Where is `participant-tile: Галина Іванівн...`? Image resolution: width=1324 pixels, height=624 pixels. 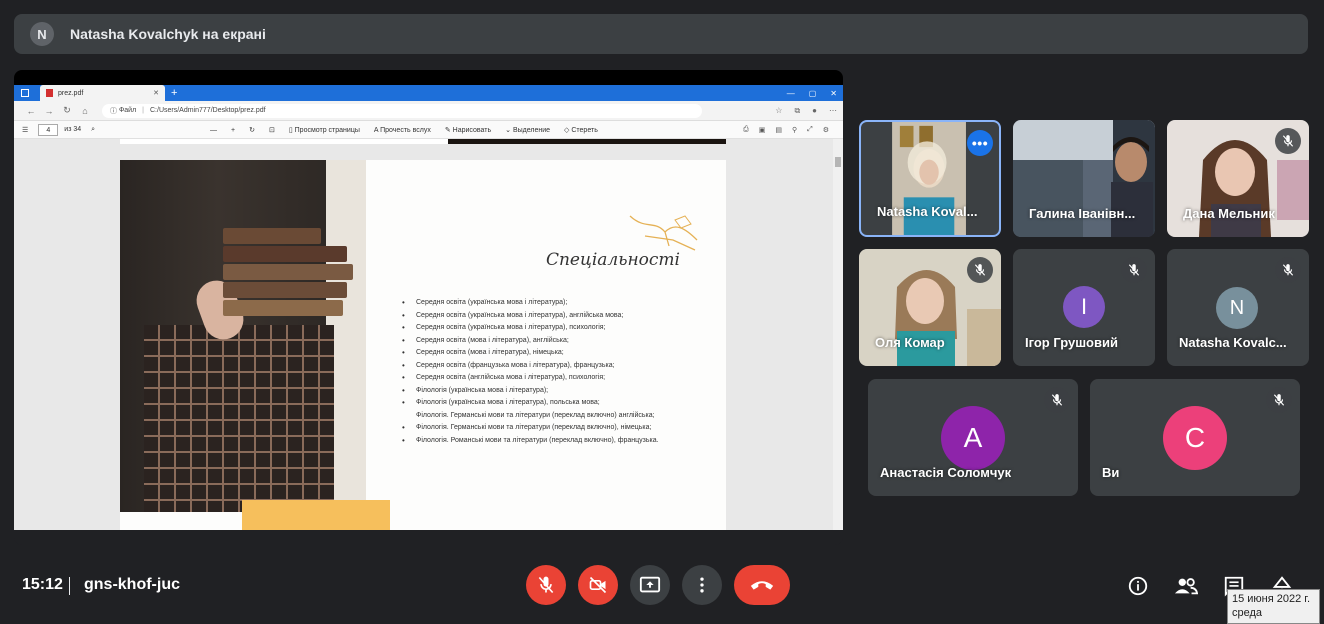
participant-tile: Галина Іванівн... is located at coordinates (1084, 178).